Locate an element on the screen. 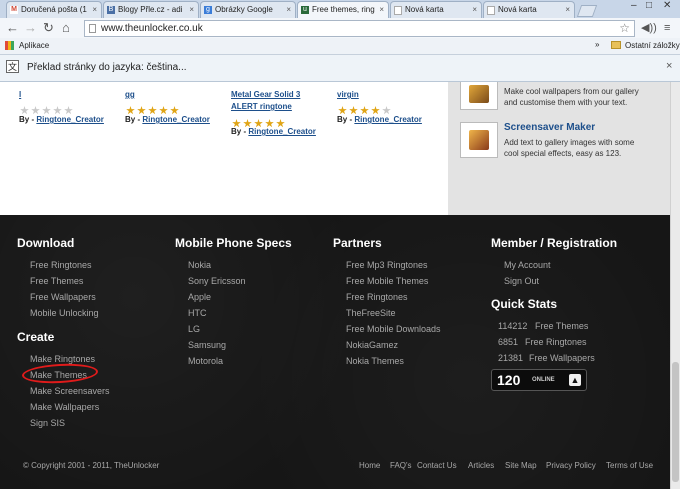 The width and height of the screenshot is (680, 489). footer-bottom-link: Home is located at coordinates (369, 465).